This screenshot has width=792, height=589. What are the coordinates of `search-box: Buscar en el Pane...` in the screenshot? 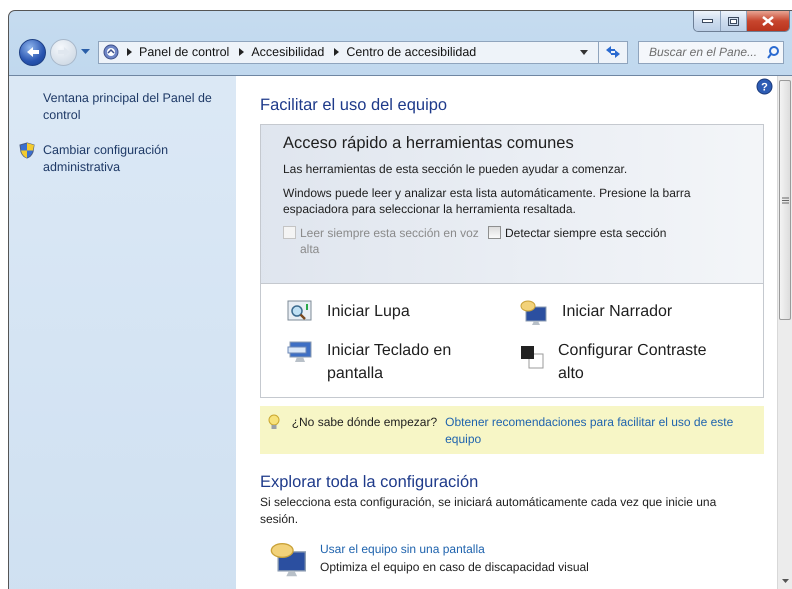 It's located at (711, 52).